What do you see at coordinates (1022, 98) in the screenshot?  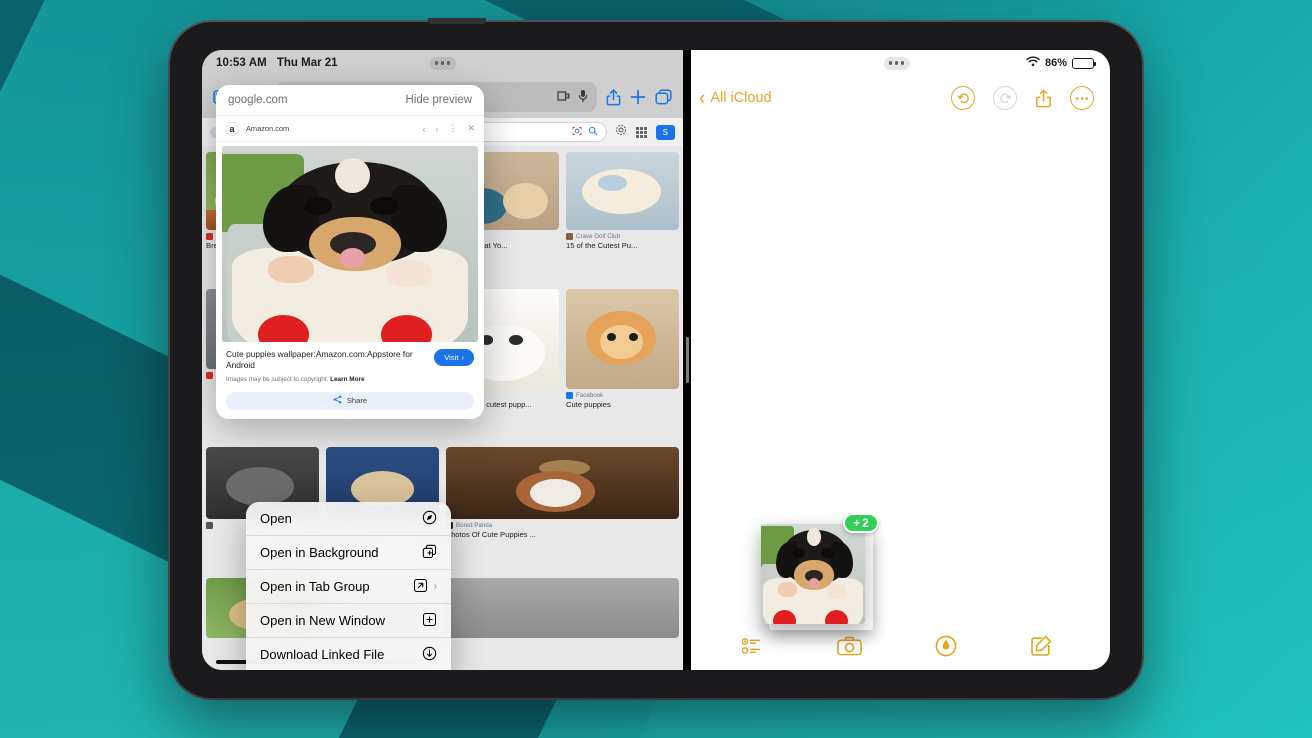 I see `notes-toolbar-actions` at bounding box center [1022, 98].